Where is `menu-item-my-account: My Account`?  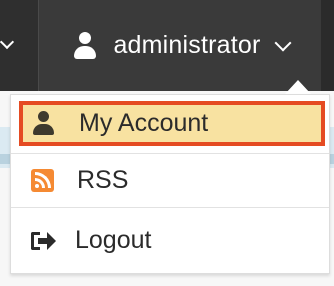
menu-item-my-account: My Account is located at coordinates (170, 123).